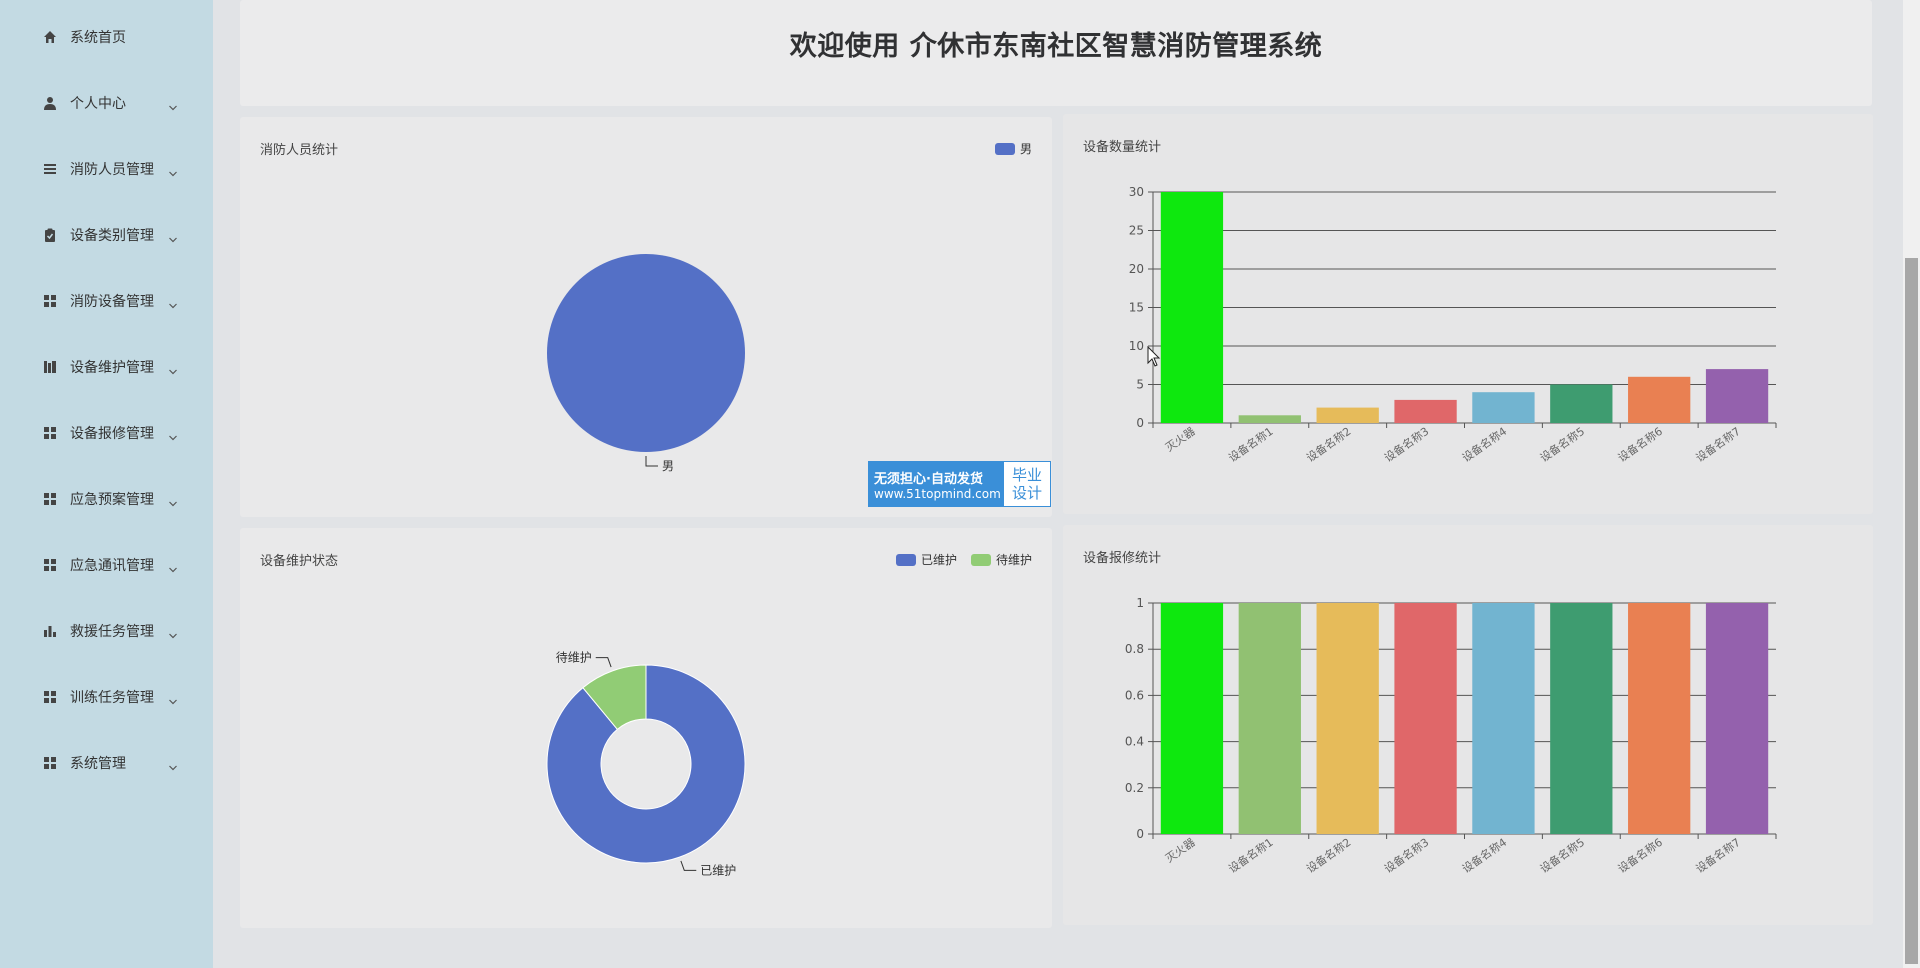  I want to click on clipboard-icon, so click(50, 235).